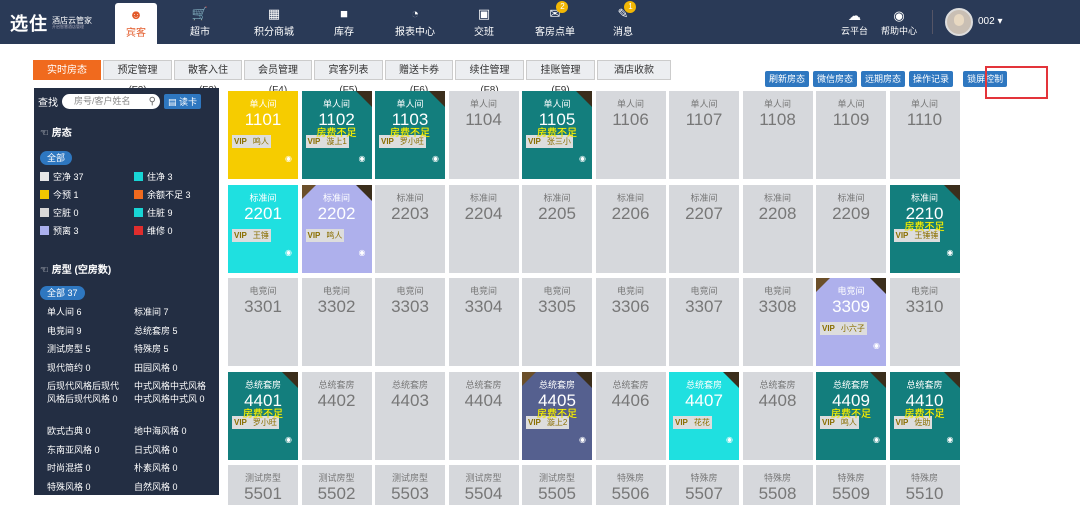 Image resolution: width=1080 pixels, height=505 pixels. What do you see at coordinates (704, 415) in the screenshot?
I see `room-card: 总统套房 4407 VIP 花花 ◉` at bounding box center [704, 415].